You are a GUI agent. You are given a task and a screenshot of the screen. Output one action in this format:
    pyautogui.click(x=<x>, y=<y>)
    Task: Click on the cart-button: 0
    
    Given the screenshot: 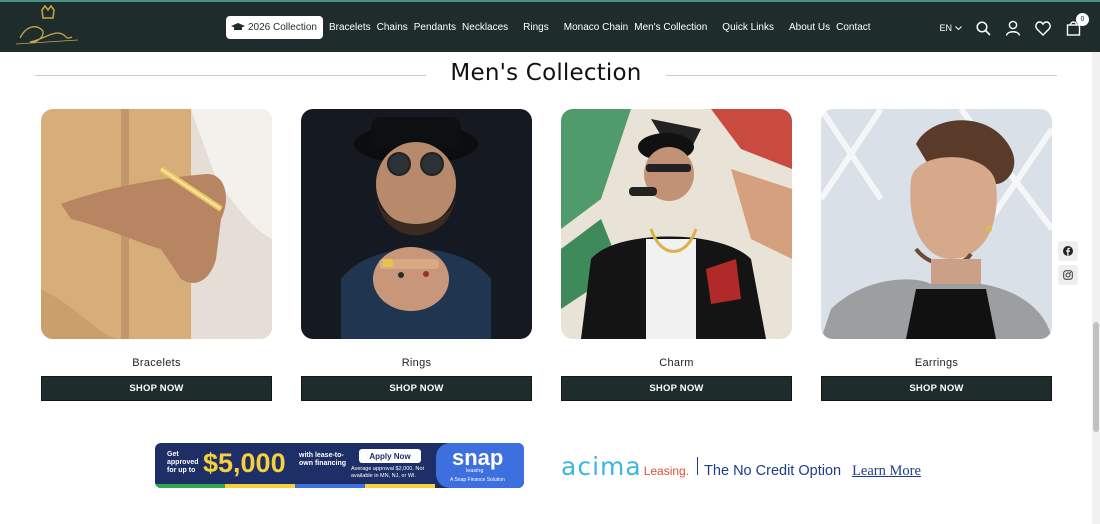 What is the action you would take?
    pyautogui.click(x=1076, y=25)
    